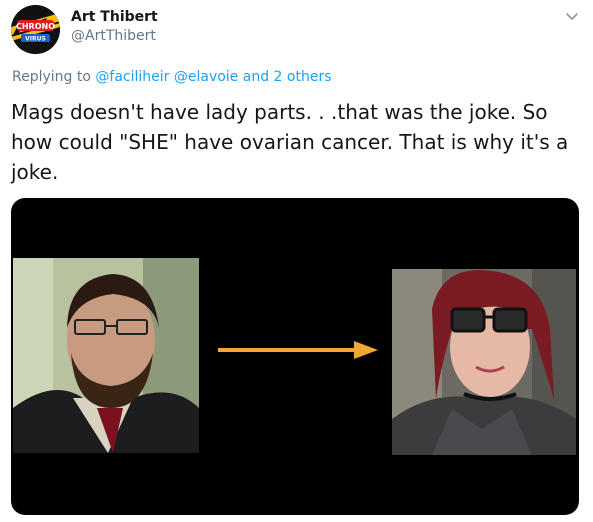  I want to click on mention-link: @faciliheir, so click(132, 77).